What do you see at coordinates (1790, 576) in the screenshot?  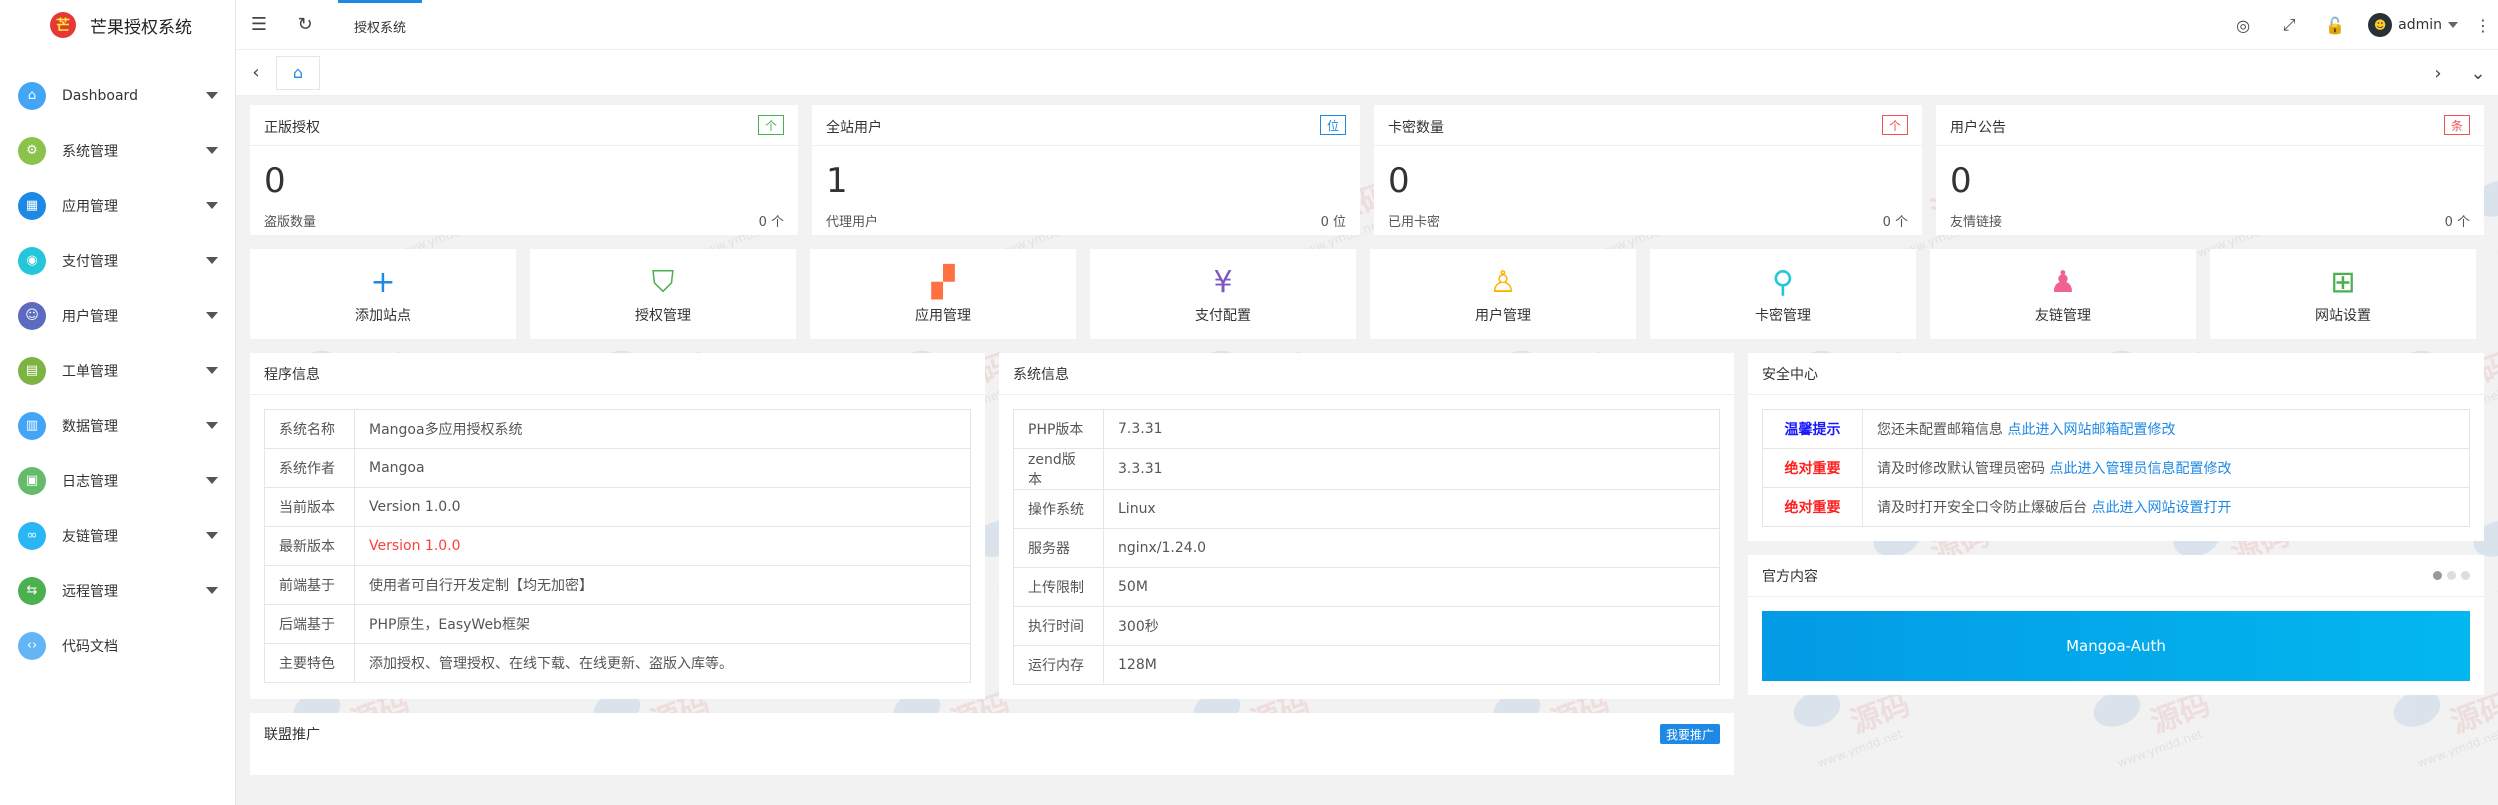 I see `panel-title: 官方内容` at bounding box center [1790, 576].